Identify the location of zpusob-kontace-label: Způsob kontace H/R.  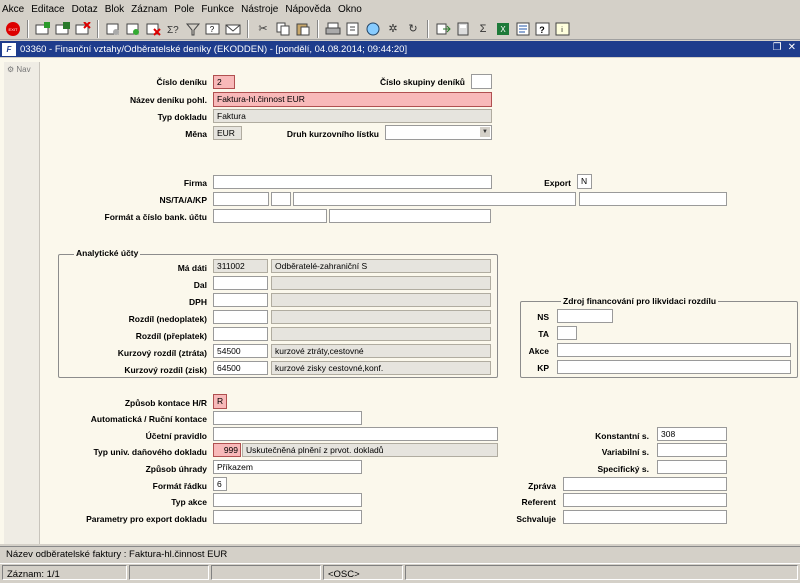
(165, 403).